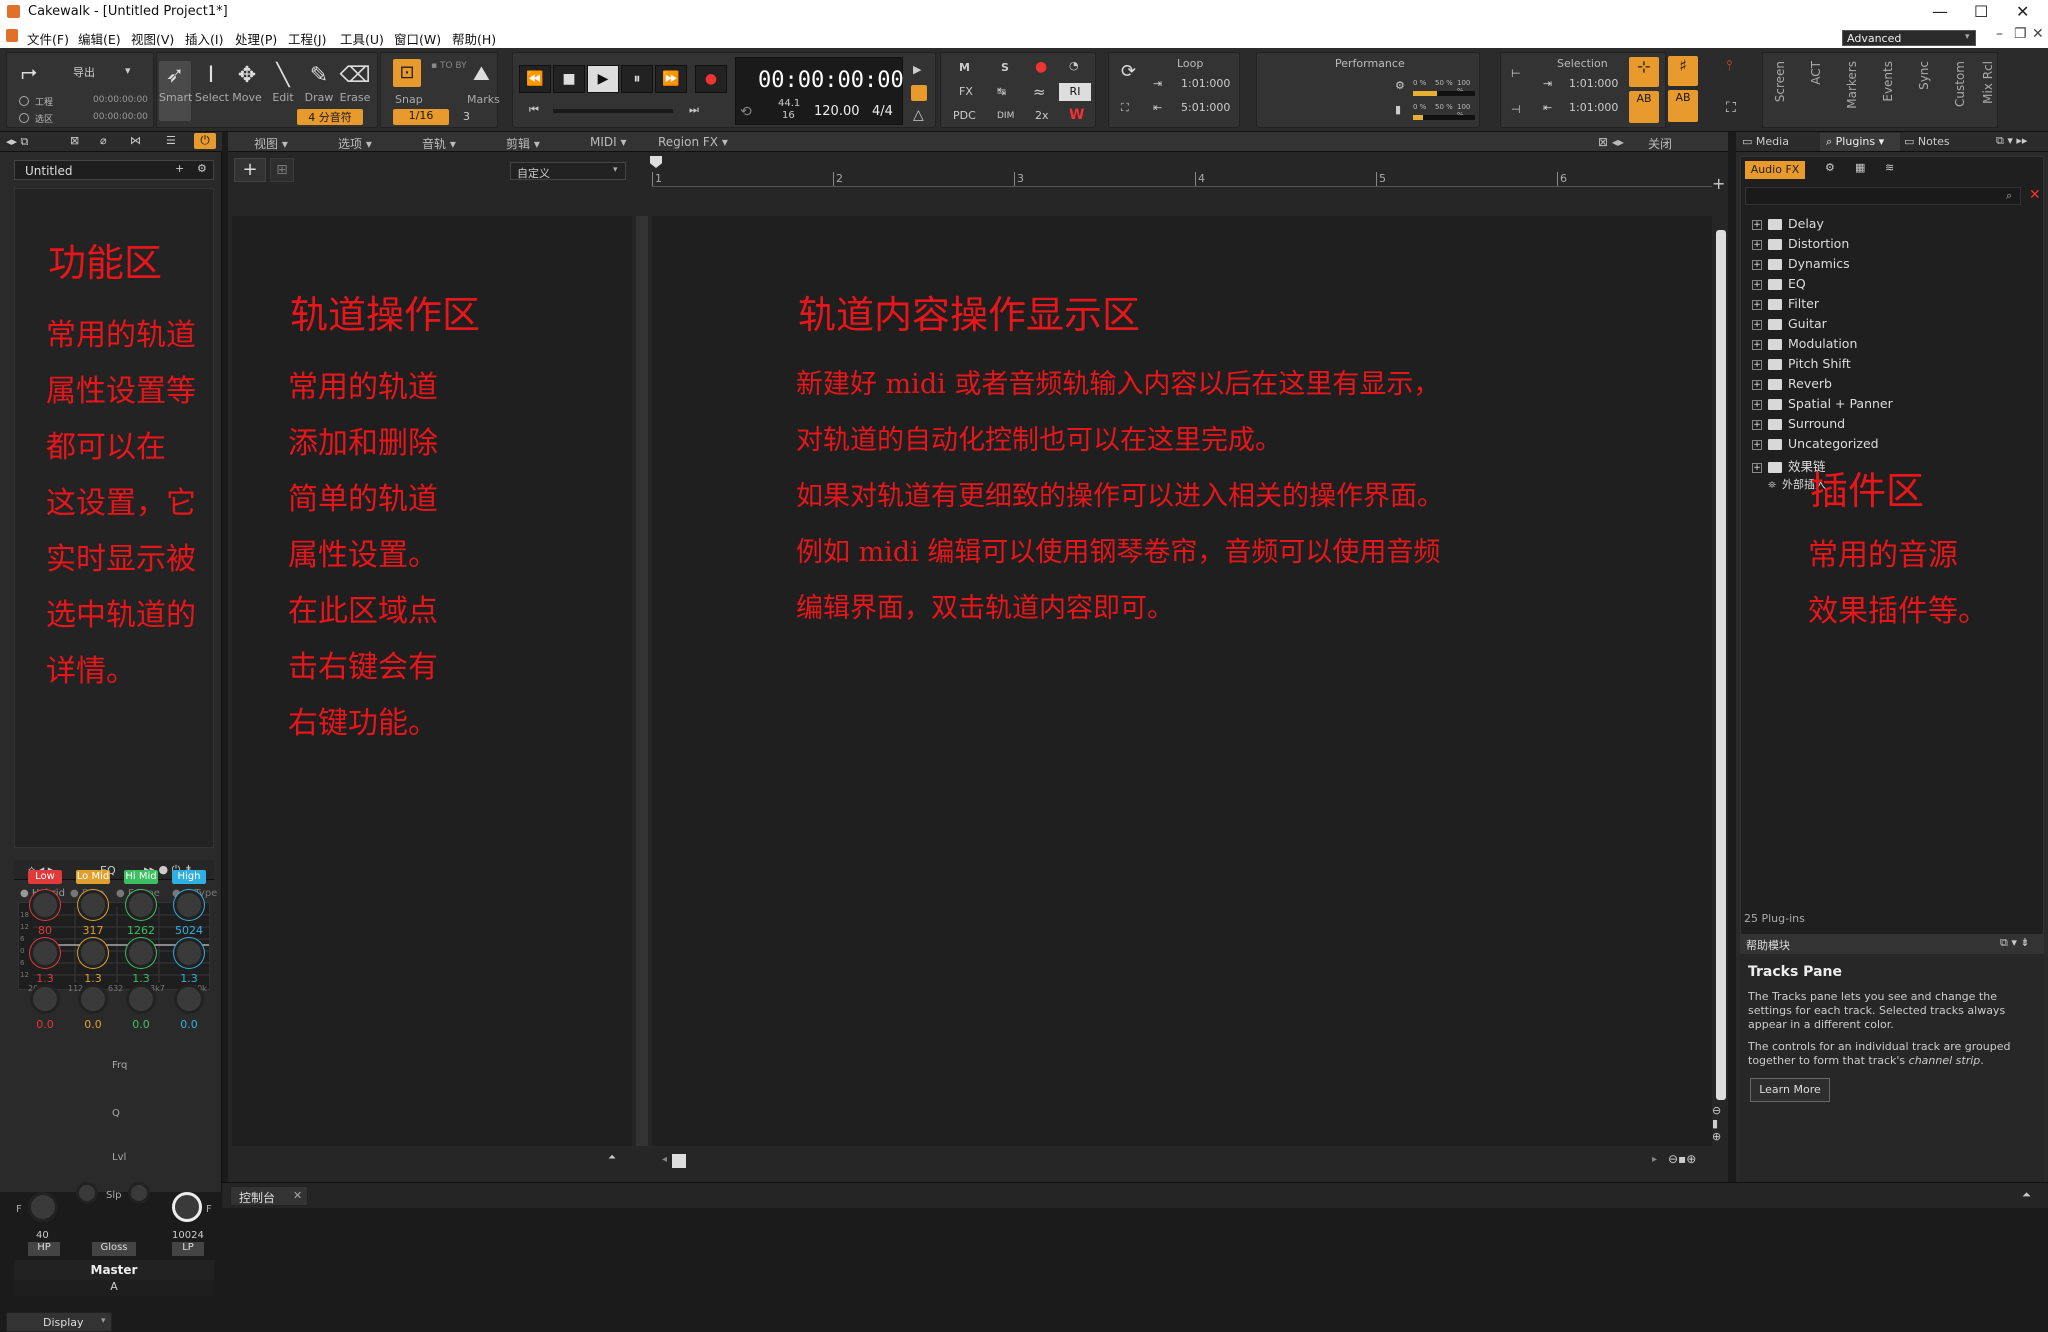  Describe the element at coordinates (93, 905) in the screenshot. I see `eq-band-1-freq-knob` at that location.